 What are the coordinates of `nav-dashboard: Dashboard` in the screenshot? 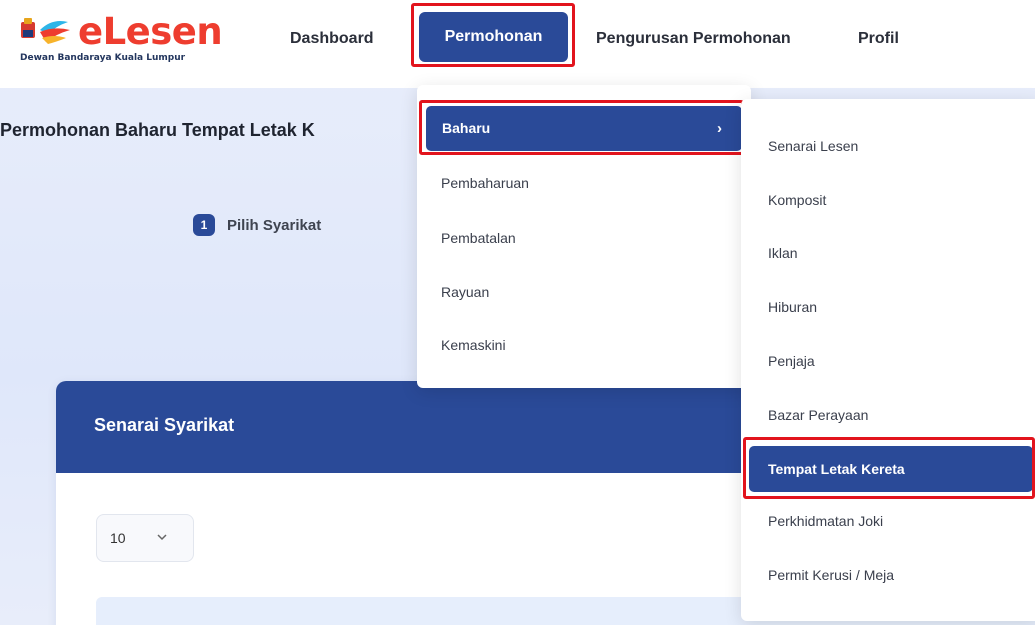 It's located at (332, 39).